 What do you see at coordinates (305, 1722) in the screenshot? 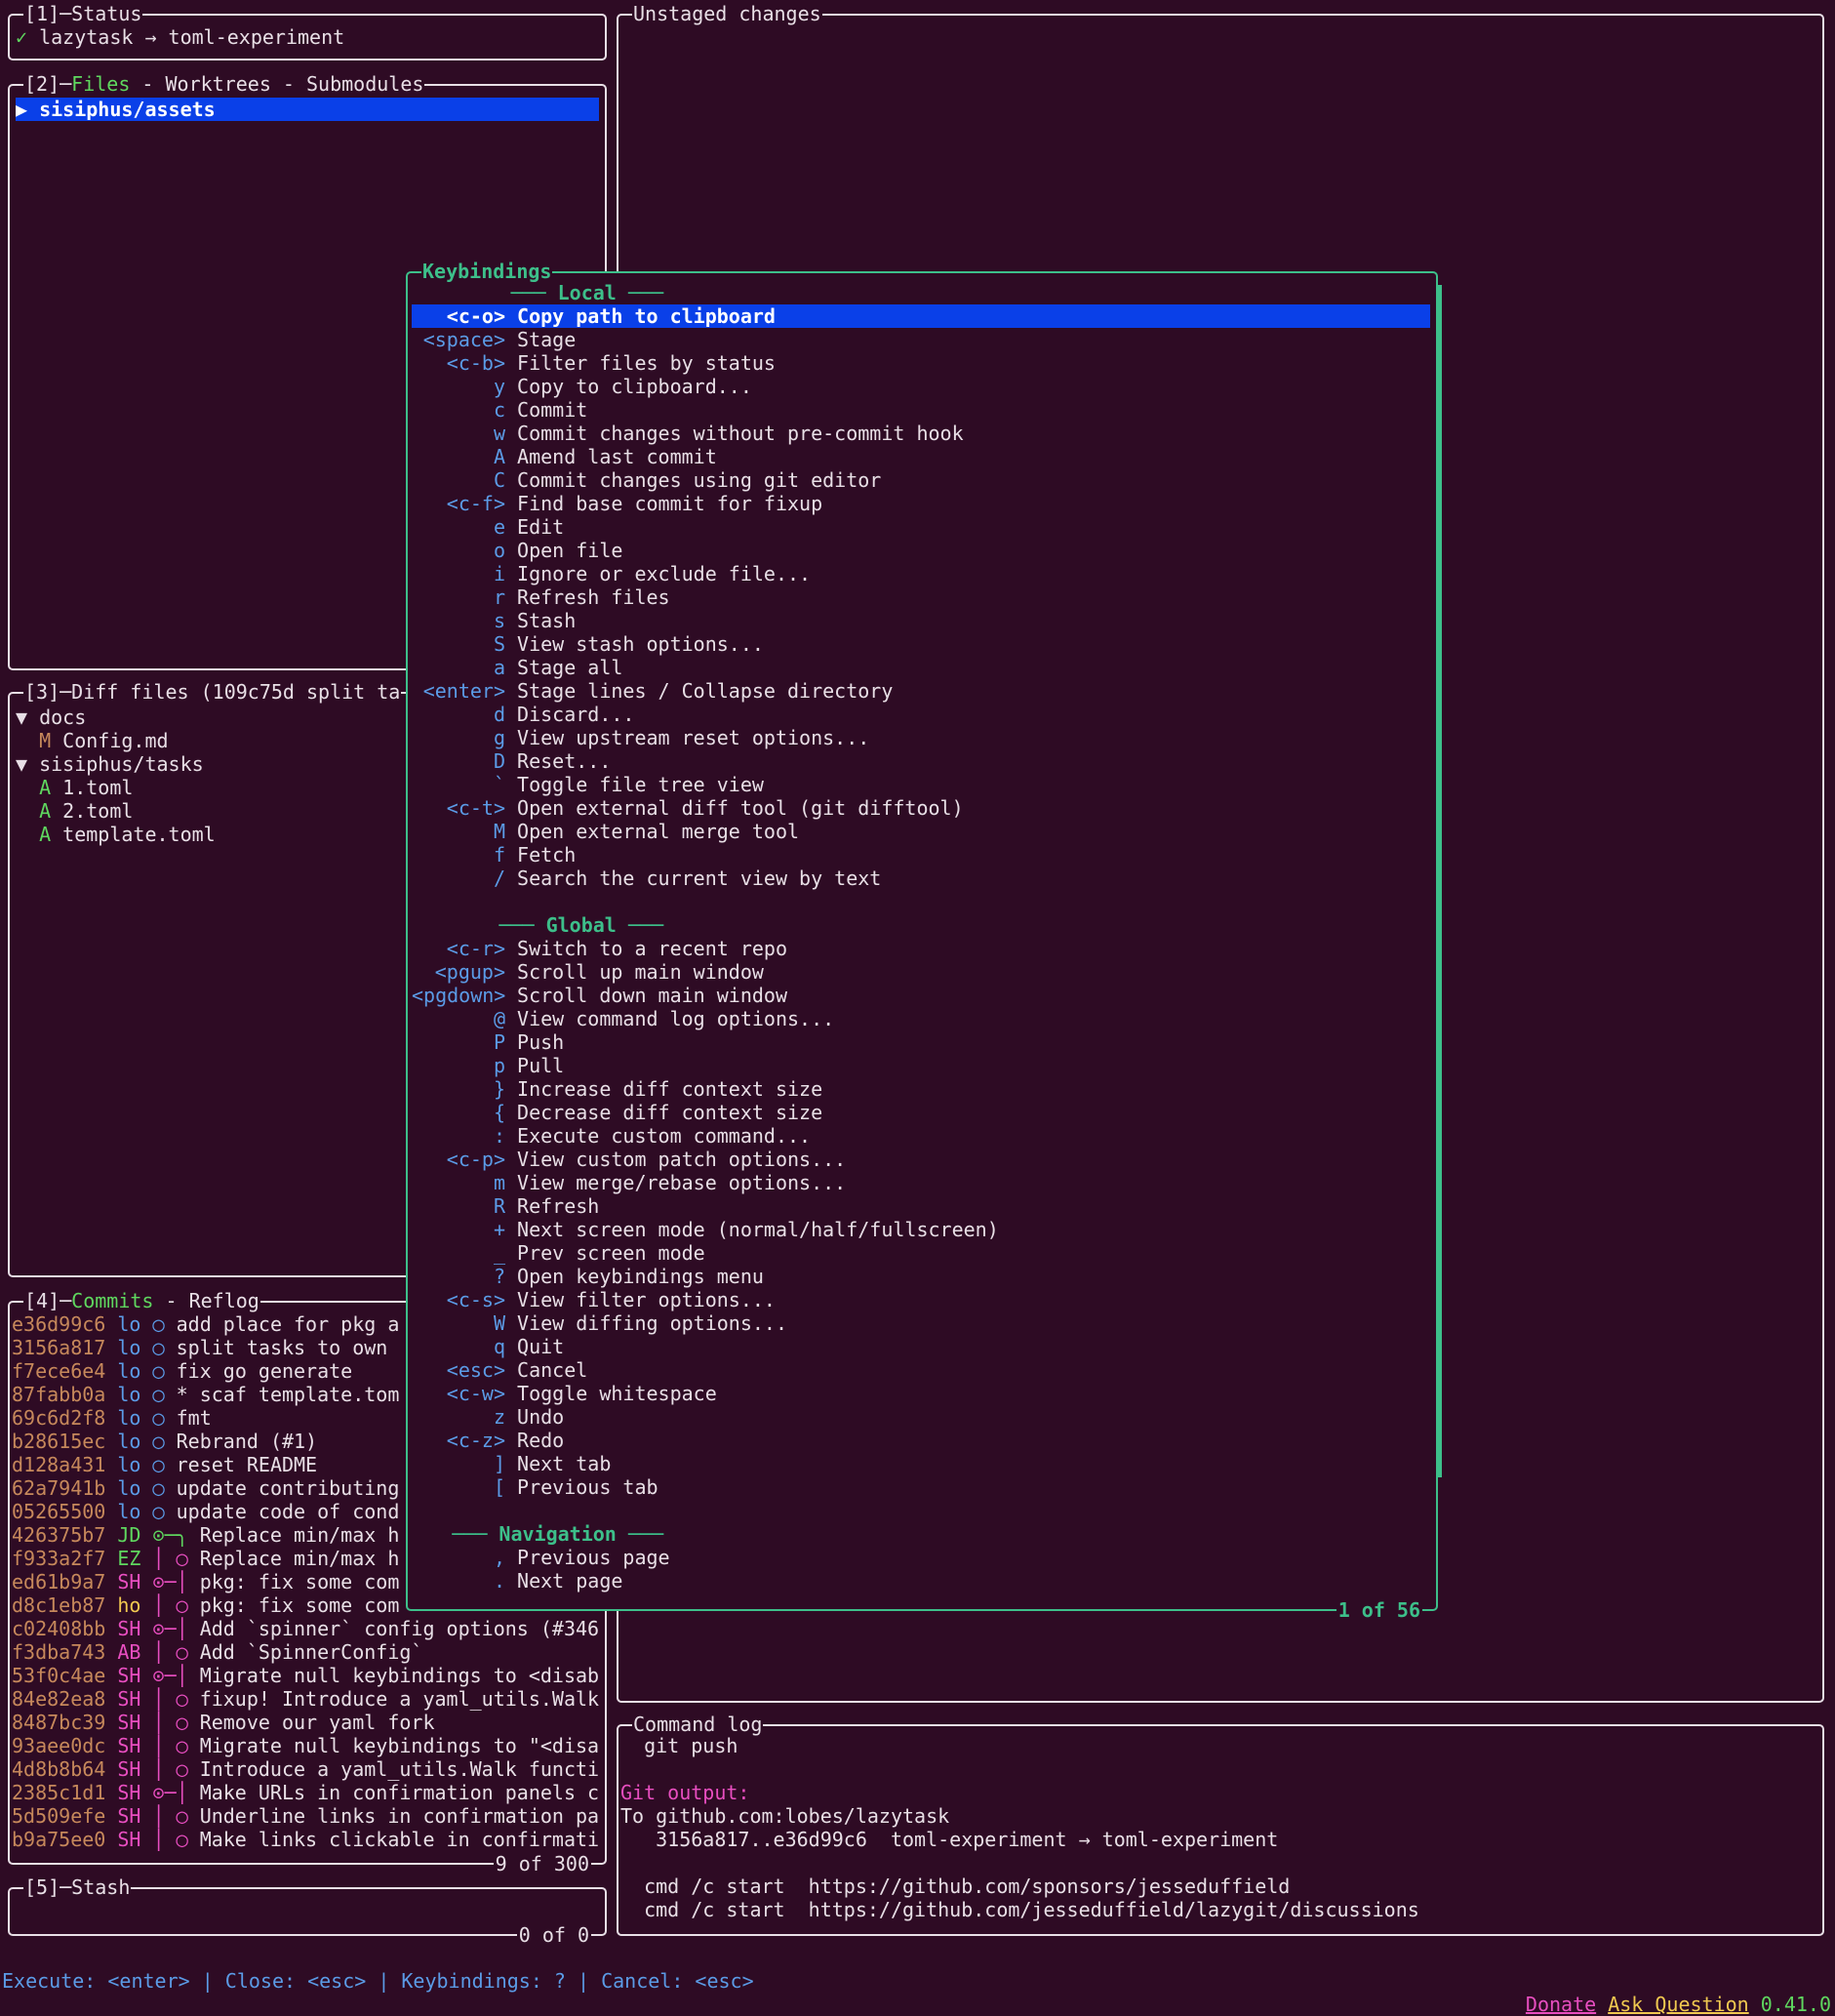
I see `commit-row: 8487bc39 SH │ ◯ Remove our yaml fork` at bounding box center [305, 1722].